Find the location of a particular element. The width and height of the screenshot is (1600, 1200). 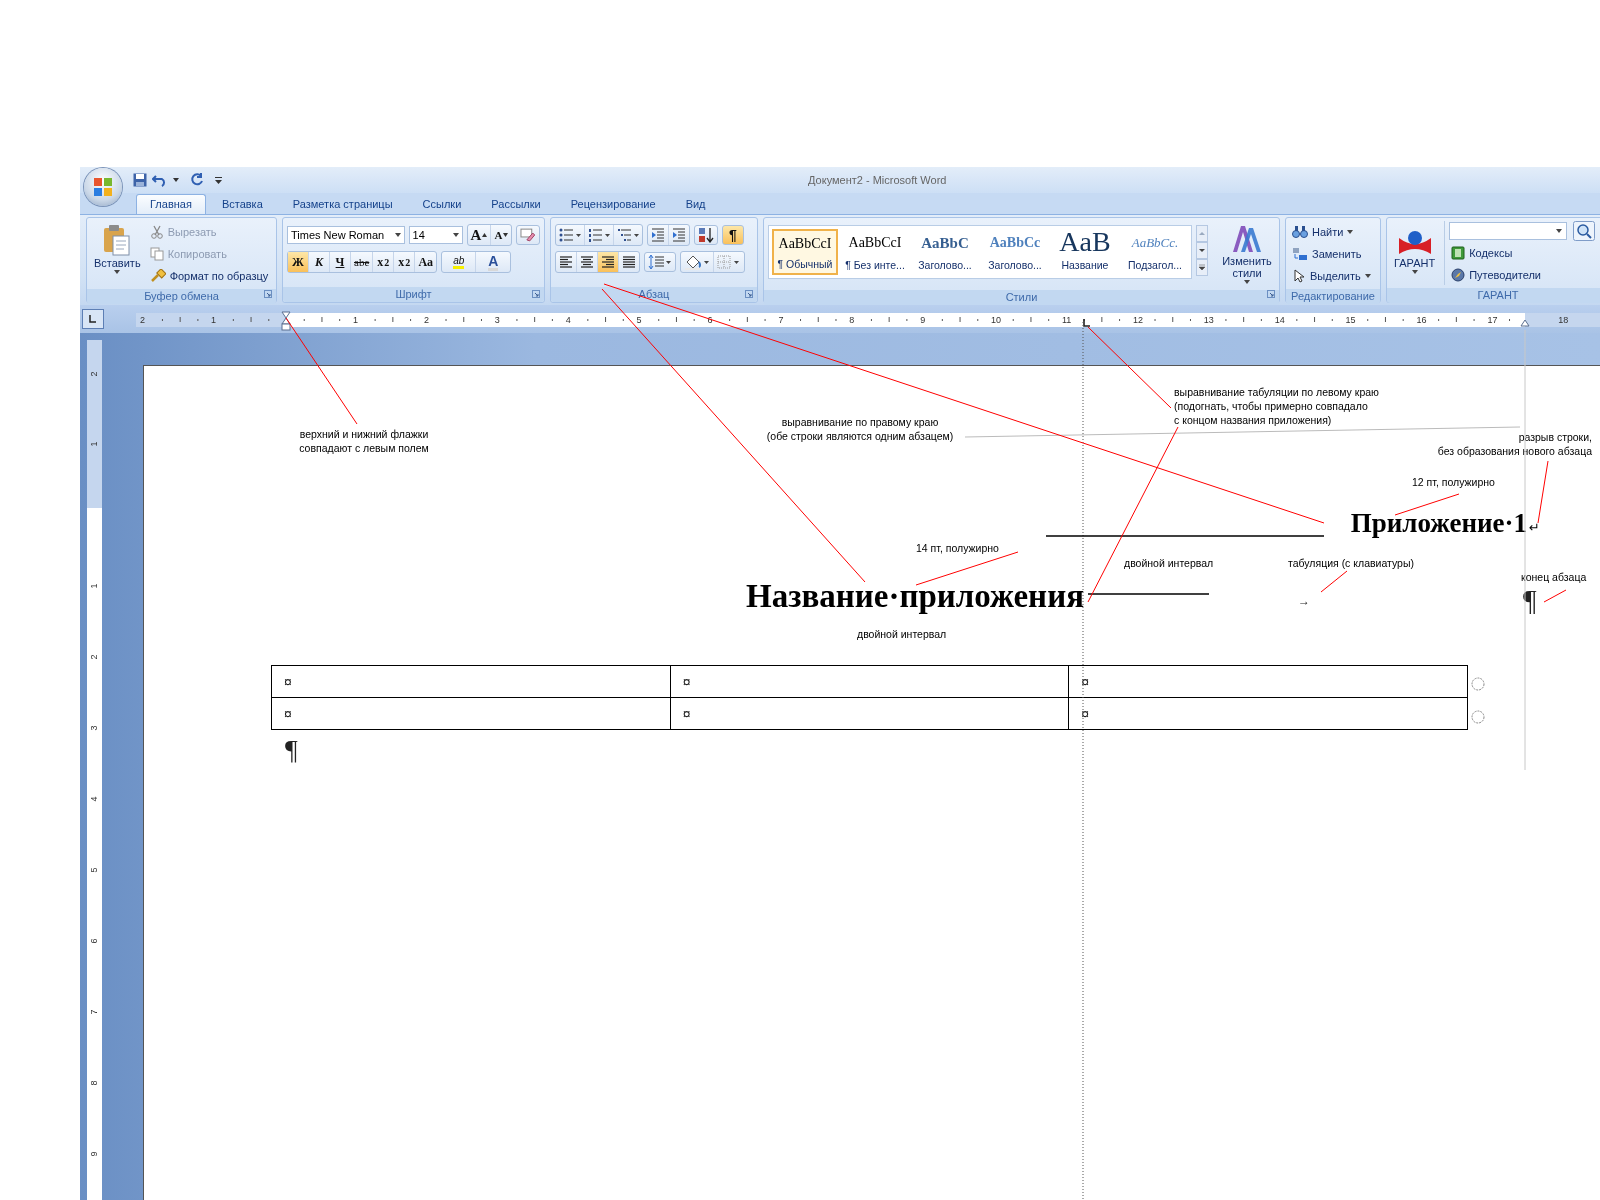

garant-button: ГАРАНТ is located at coordinates (1415, 255).